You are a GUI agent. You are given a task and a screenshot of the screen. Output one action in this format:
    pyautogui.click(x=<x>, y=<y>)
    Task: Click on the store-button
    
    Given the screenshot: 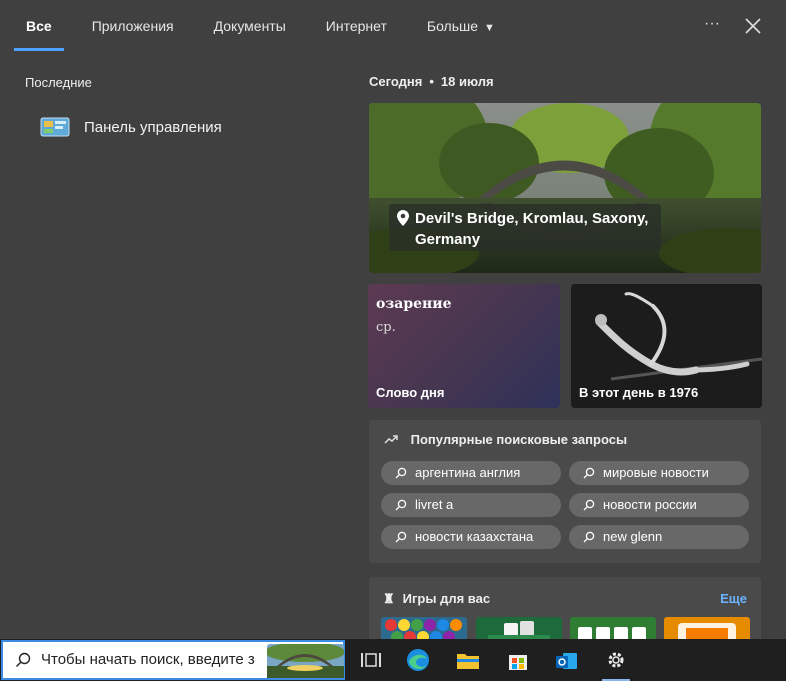 What is the action you would take?
    pyautogui.click(x=518, y=660)
    